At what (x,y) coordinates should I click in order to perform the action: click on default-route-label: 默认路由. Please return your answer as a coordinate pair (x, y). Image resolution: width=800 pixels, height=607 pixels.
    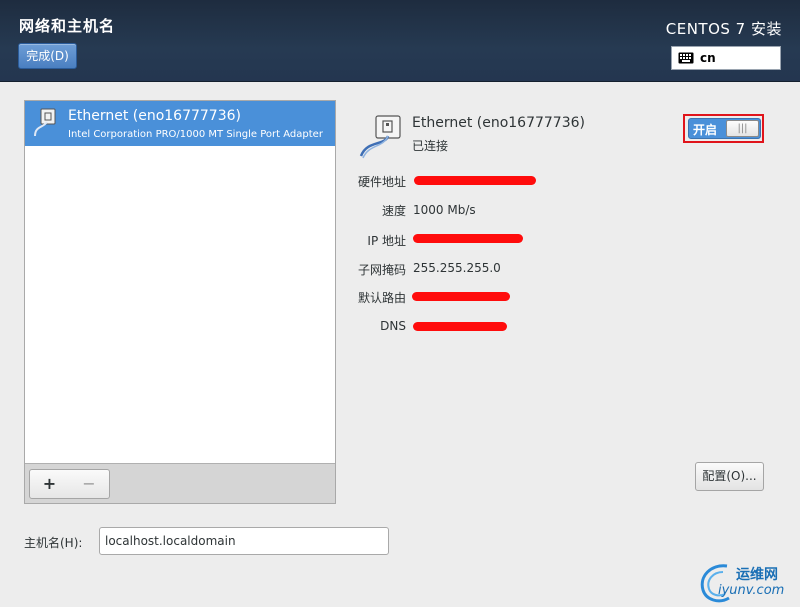
    Looking at the image, I should click on (381, 298).